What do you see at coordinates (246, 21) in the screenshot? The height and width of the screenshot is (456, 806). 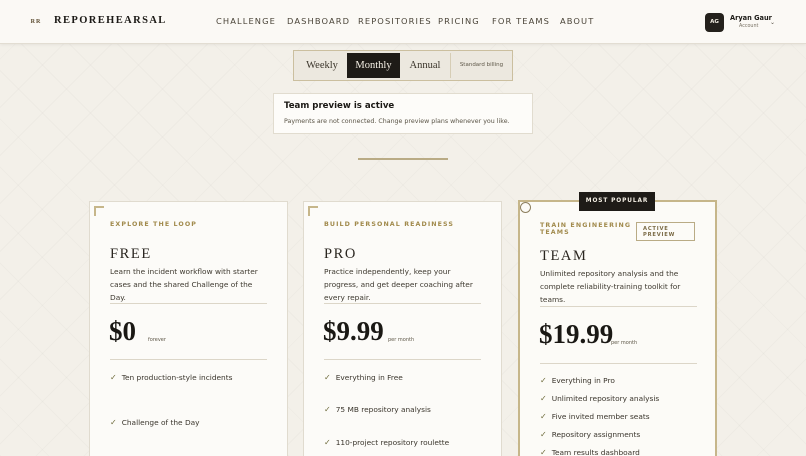 I see `nav-challenge: CHALLENGE` at bounding box center [246, 21].